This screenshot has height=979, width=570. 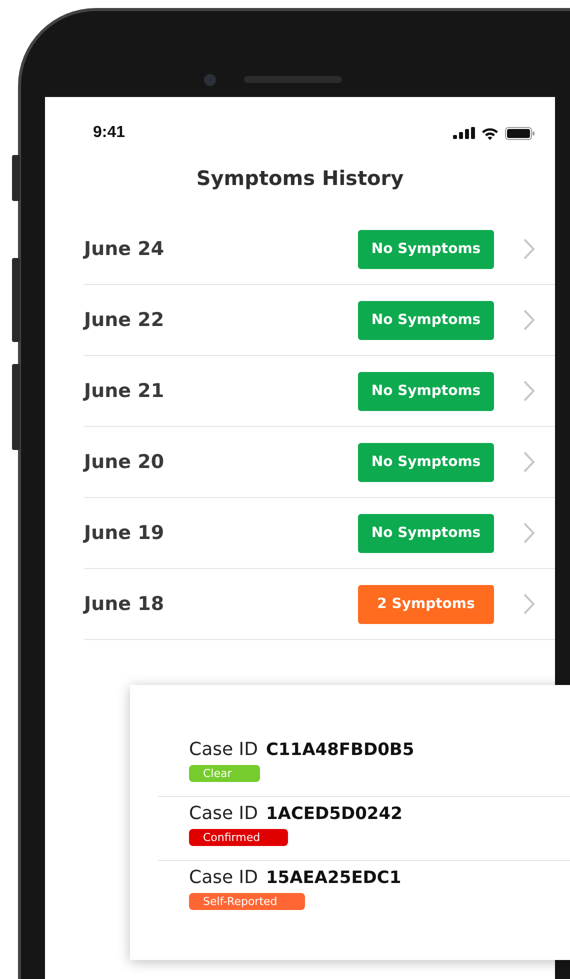 I want to click on case-status-tag: Self-Reported, so click(x=247, y=901).